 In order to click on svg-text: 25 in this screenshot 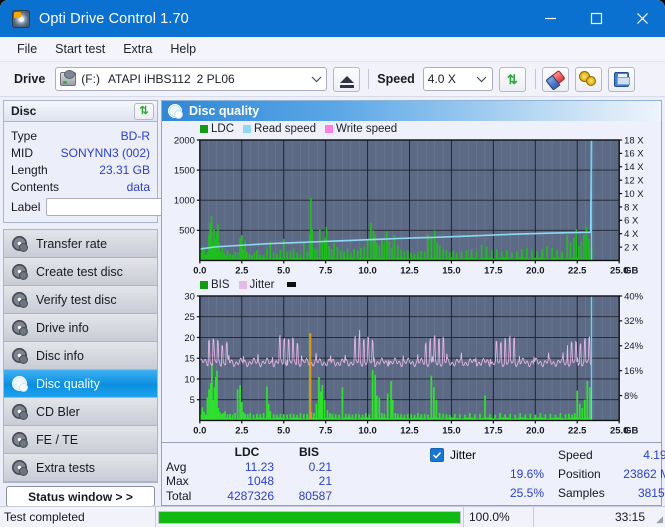, I will do `click(189, 318)`.